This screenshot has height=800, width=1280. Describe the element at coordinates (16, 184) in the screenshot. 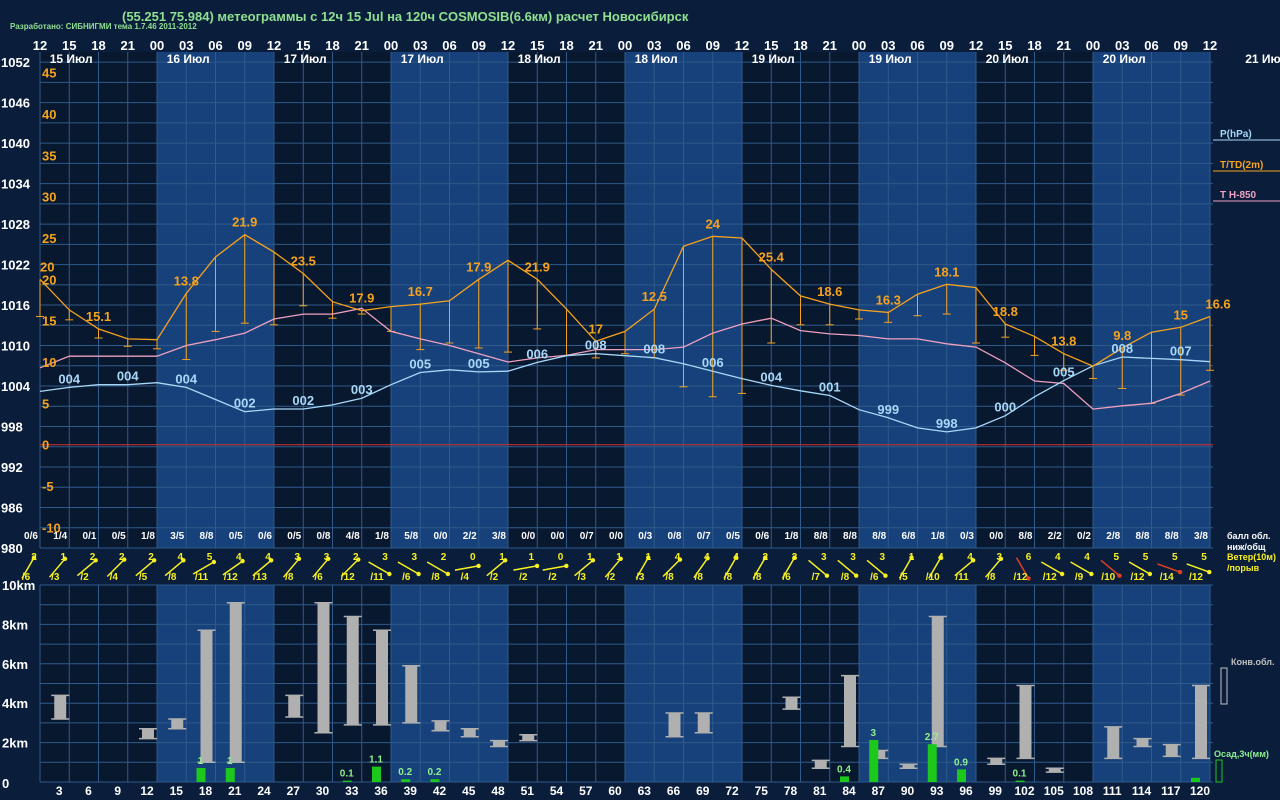

I see `pressure-tick-label: 1034` at that location.